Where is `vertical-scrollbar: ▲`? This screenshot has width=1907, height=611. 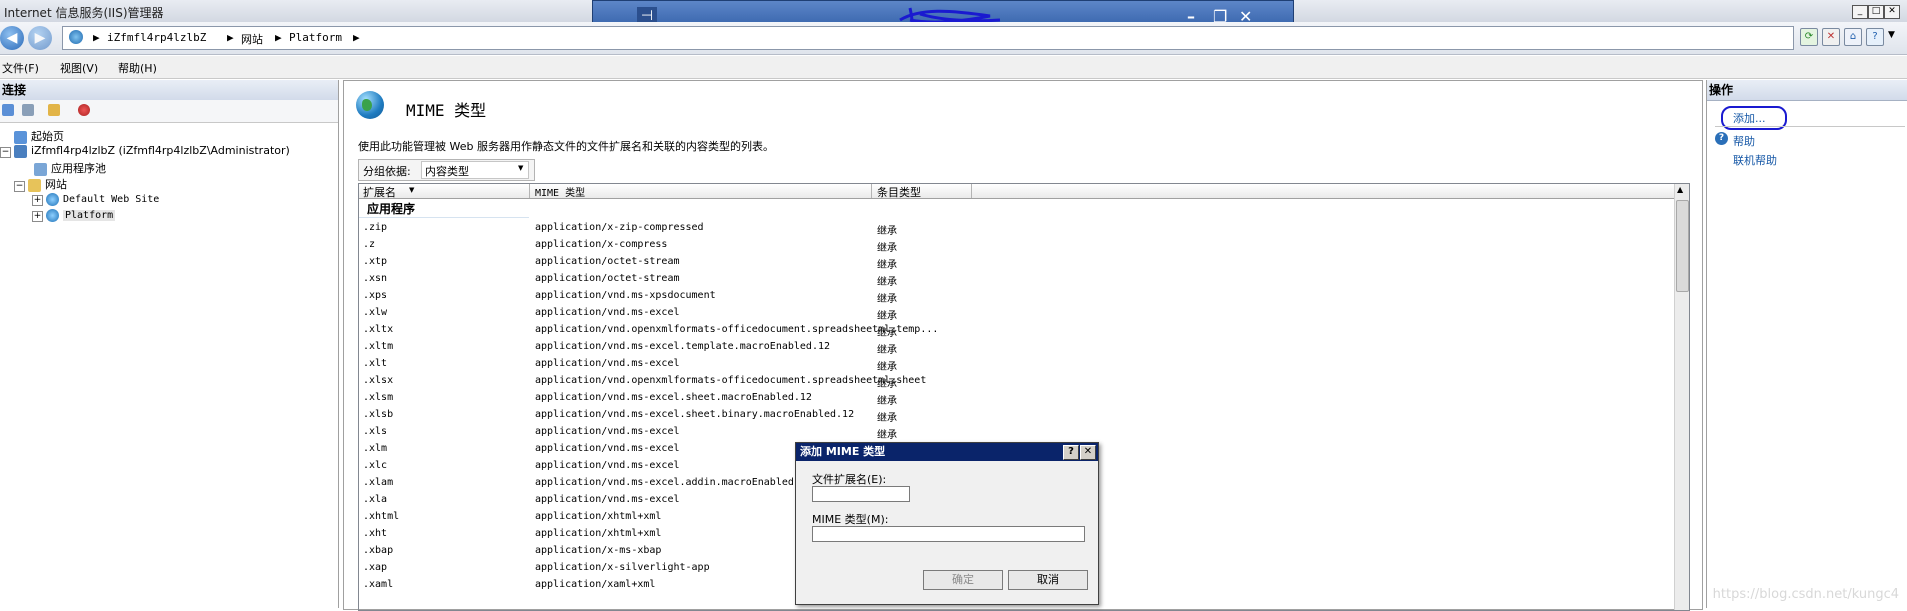
vertical-scrollbar: ▲ is located at coordinates (1681, 397).